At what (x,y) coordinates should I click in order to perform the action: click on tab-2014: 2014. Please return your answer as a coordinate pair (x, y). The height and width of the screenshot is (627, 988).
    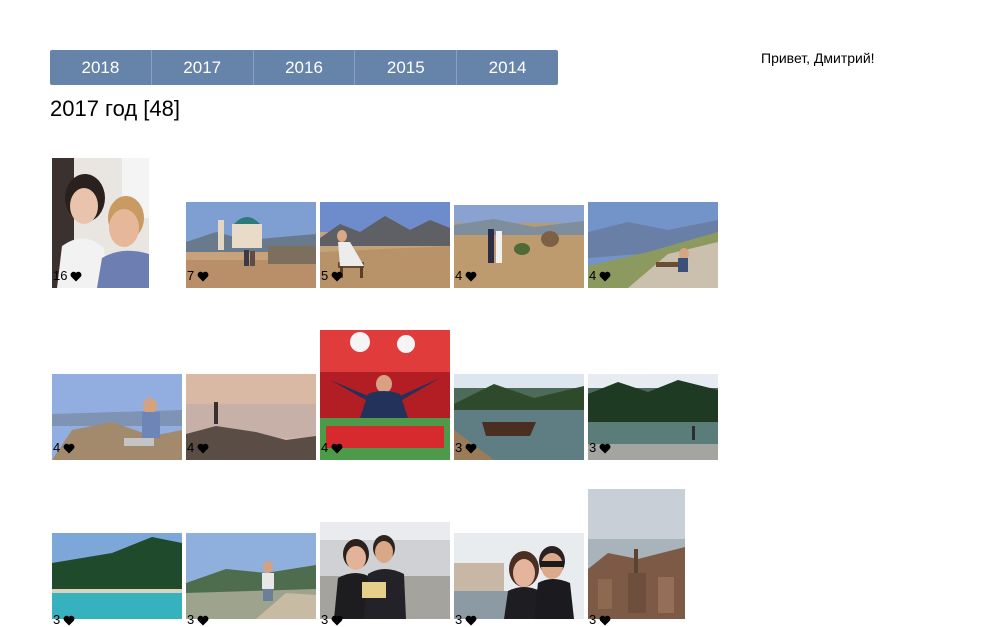
    Looking at the image, I should click on (507, 67).